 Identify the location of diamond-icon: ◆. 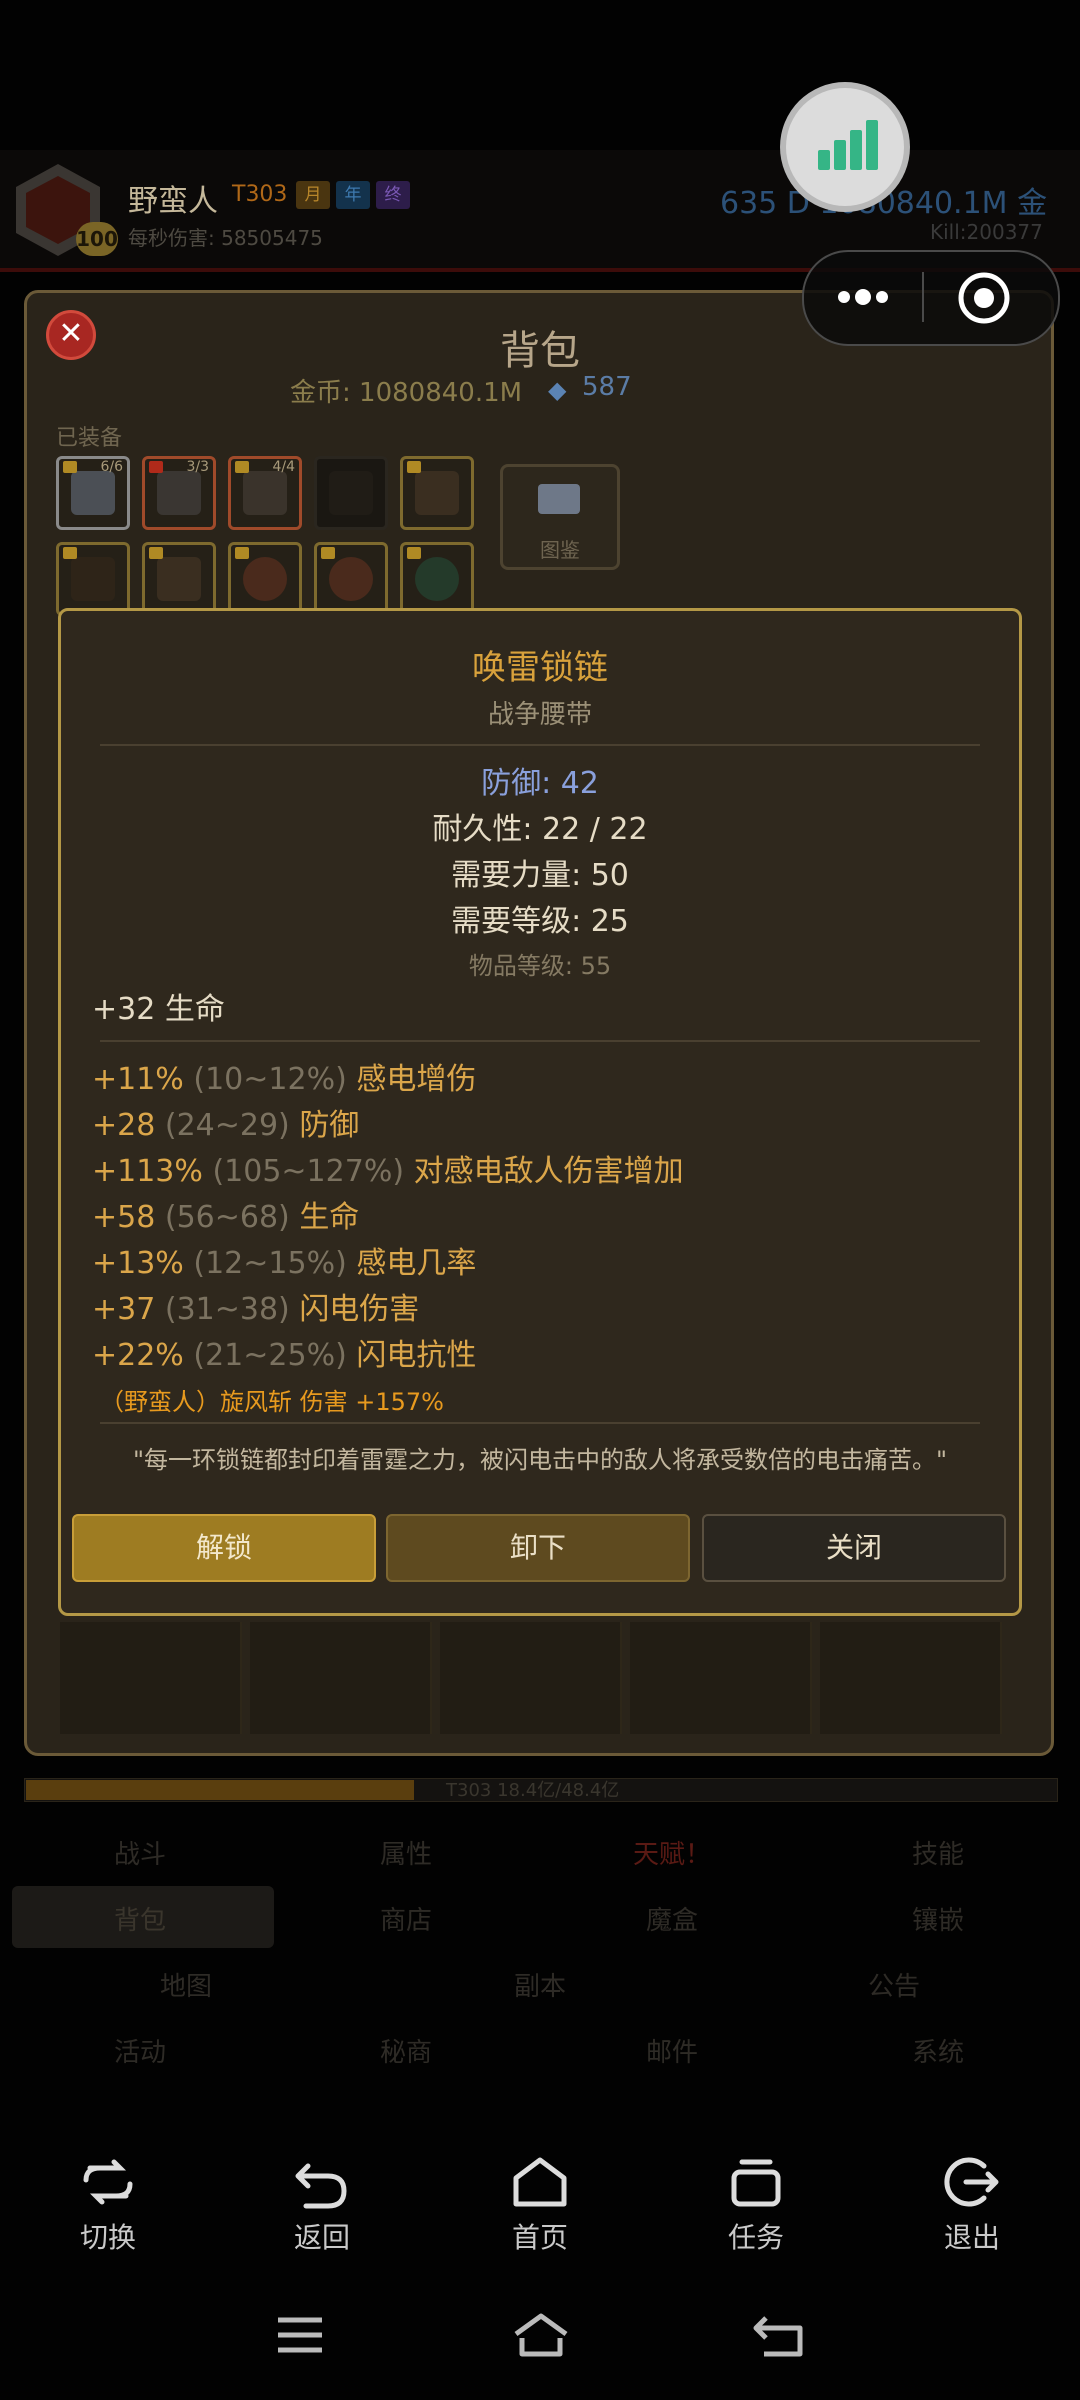
(557, 390).